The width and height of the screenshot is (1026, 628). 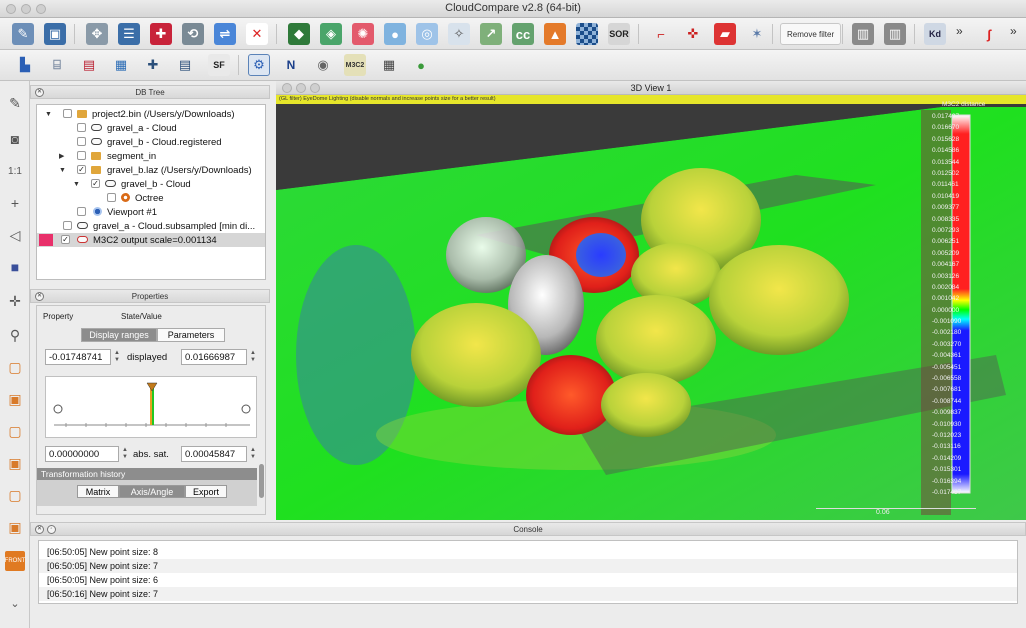 I want to click on back-view-icon: ▣, so click(x=15, y=463).